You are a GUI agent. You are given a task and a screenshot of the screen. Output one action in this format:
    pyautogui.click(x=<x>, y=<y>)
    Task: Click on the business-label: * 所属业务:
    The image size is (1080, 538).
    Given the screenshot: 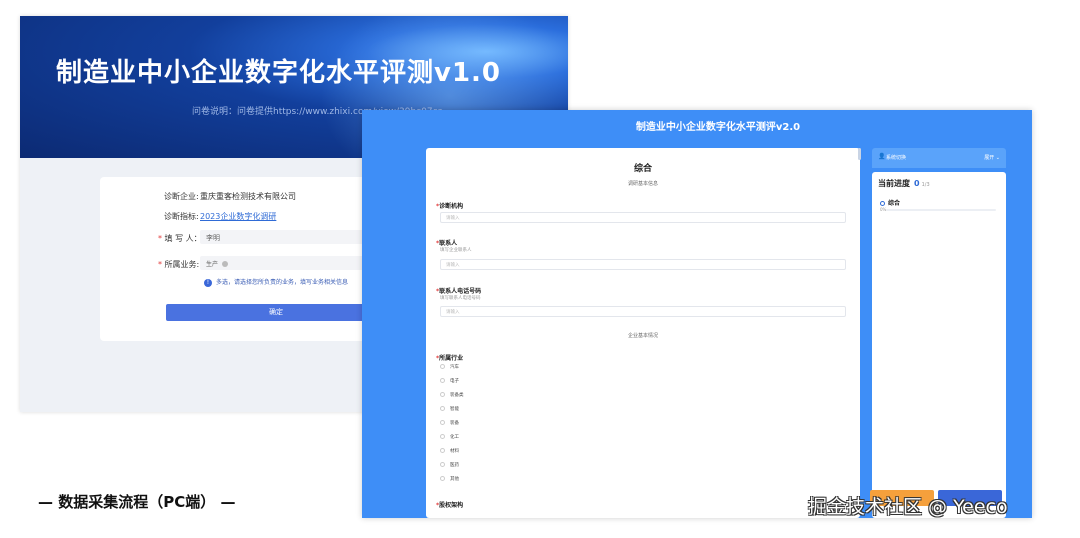 What is the action you would take?
    pyautogui.click(x=178, y=264)
    